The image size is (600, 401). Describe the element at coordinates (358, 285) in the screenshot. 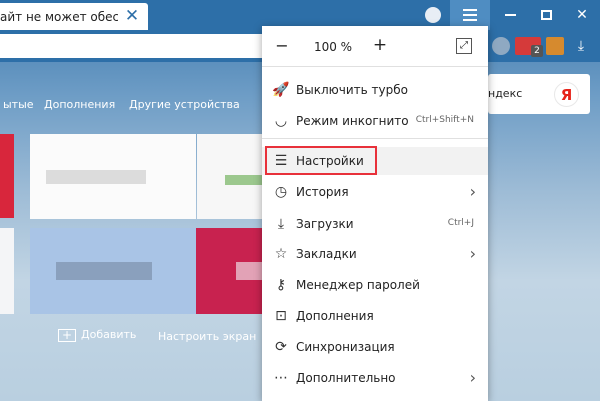

I see `menu-item-label: Менеджер паролей` at that location.